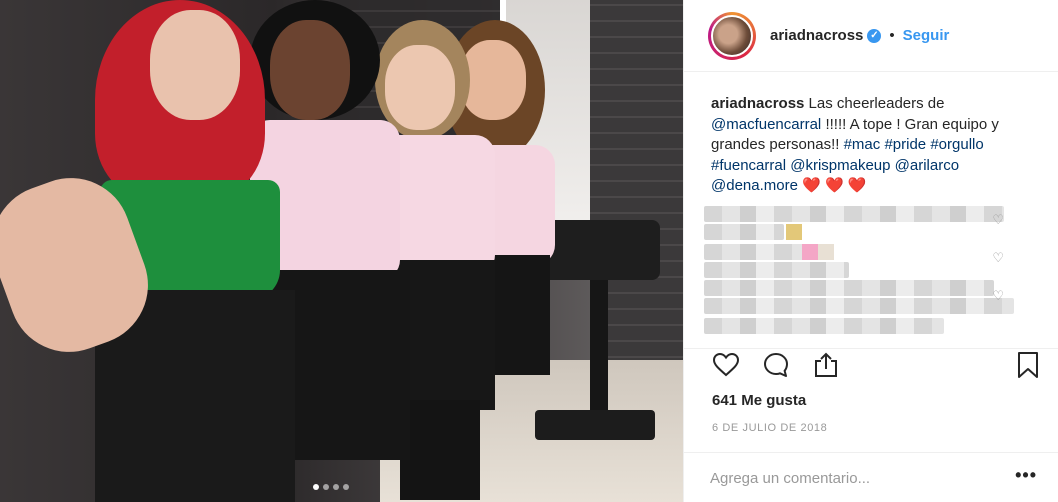  What do you see at coordinates (748, 165) in the screenshot?
I see `hashtag-link: #fuencarral` at bounding box center [748, 165].